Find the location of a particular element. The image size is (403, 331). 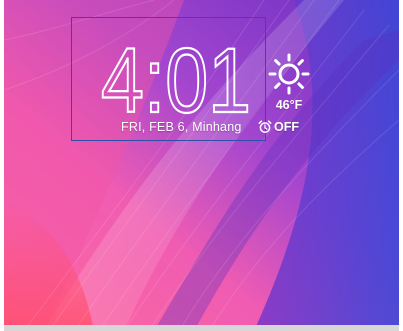

temperature-label: 46°F is located at coordinates (289, 105).